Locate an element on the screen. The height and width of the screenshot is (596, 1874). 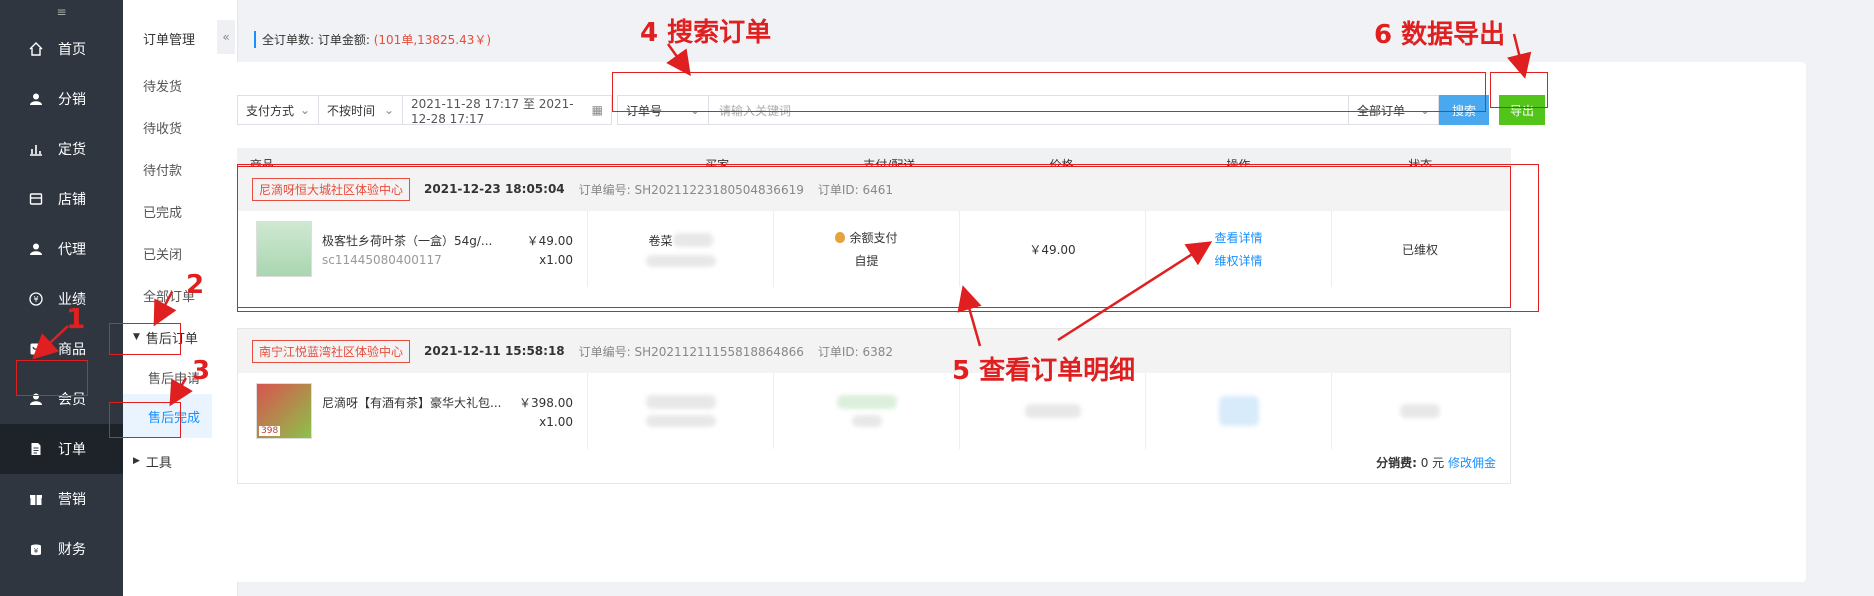
status-blurred is located at coordinates (1420, 411).